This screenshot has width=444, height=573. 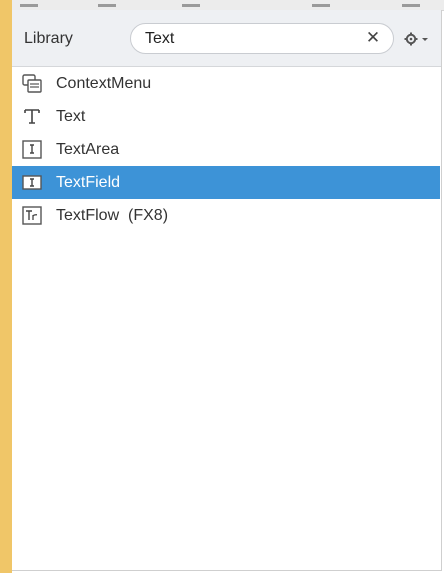 I want to click on list-item-text: Text, so click(x=226, y=116).